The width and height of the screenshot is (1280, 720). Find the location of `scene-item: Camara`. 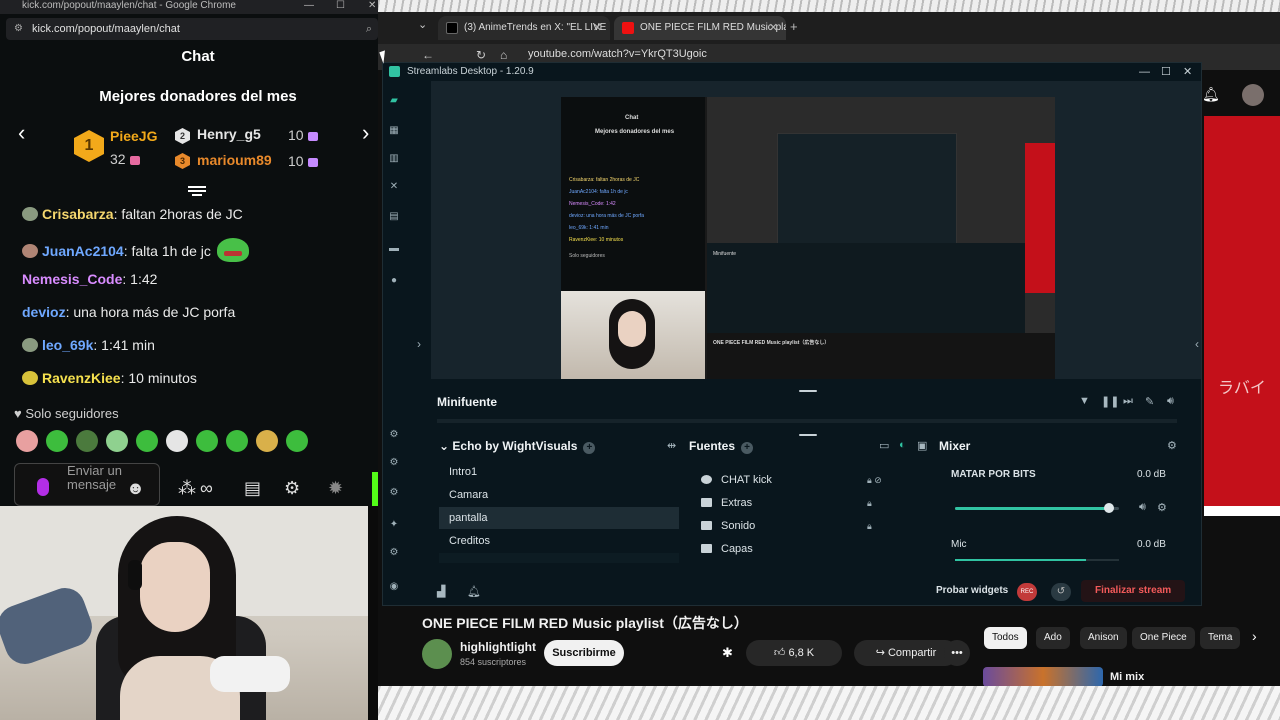

scene-item: Camara is located at coordinates (559, 495).